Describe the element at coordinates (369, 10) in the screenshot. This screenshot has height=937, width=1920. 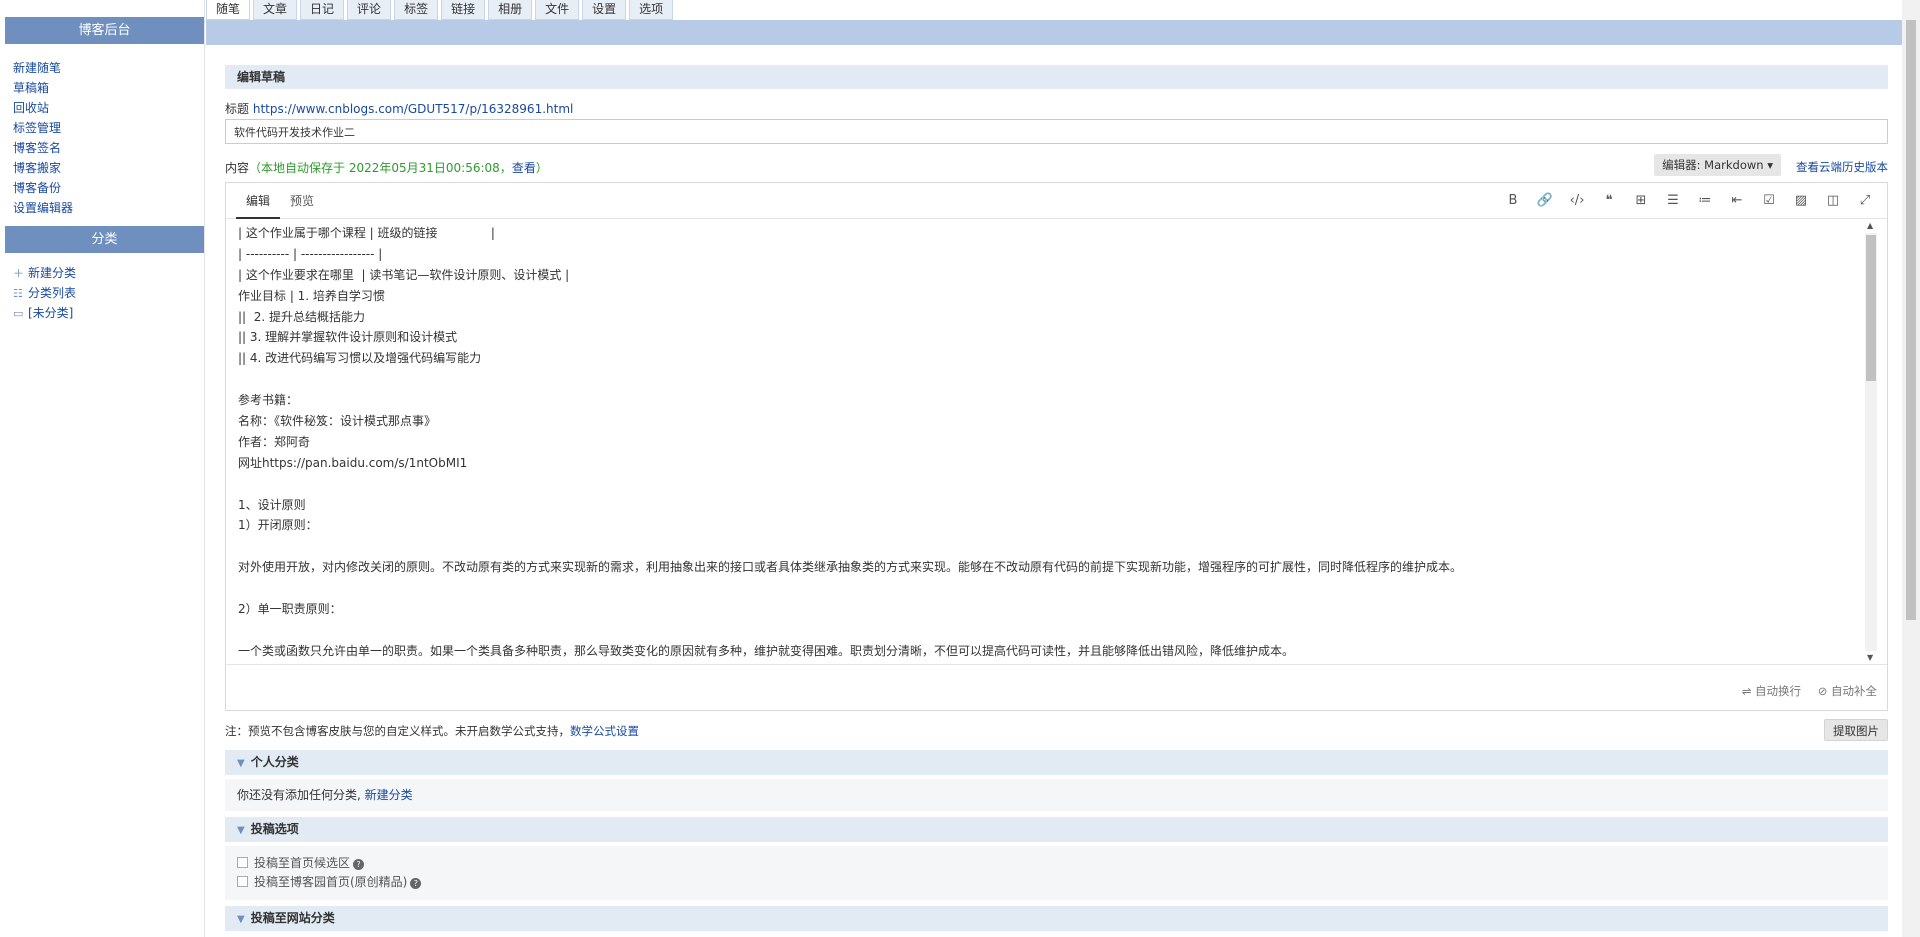
I see `tab-comments: 评论` at that location.